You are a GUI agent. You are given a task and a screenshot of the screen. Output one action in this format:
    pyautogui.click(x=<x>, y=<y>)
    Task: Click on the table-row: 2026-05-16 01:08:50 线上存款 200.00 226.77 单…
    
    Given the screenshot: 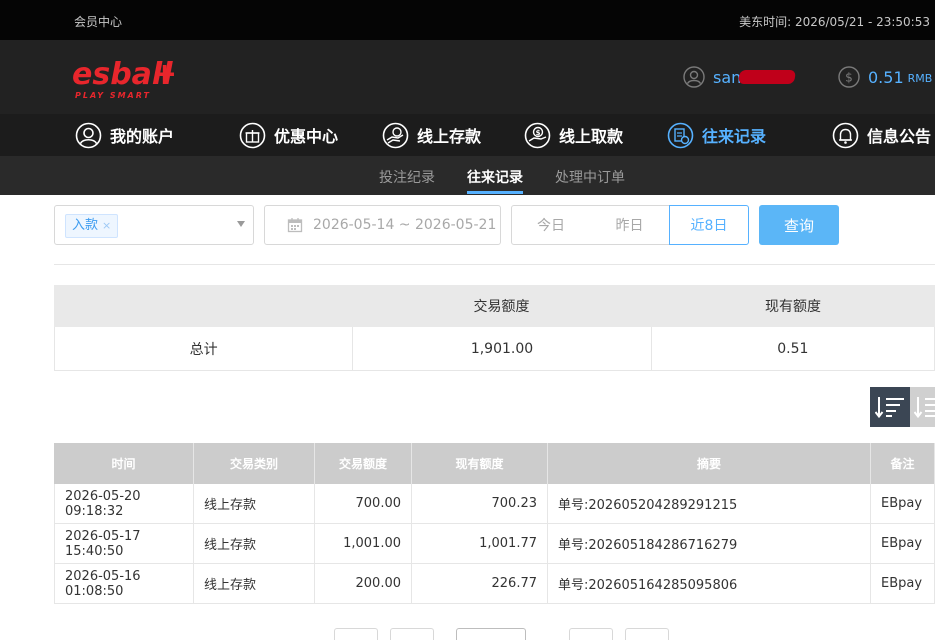 What is the action you would take?
    pyautogui.click(x=494, y=584)
    